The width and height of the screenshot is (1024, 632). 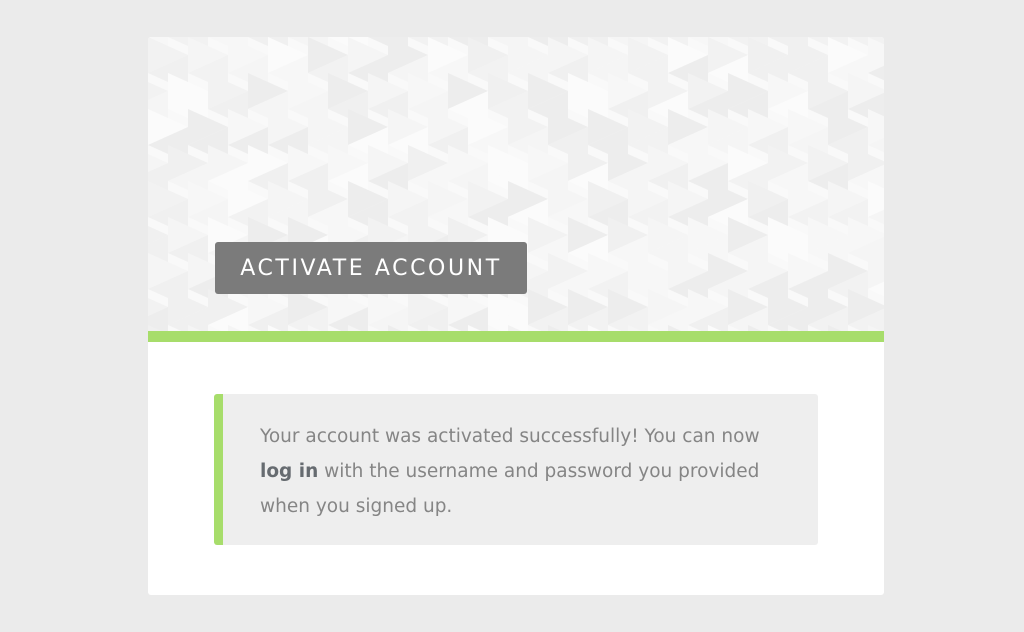 I want to click on page-title: ACTIVATE ACCOUNT, so click(x=371, y=268).